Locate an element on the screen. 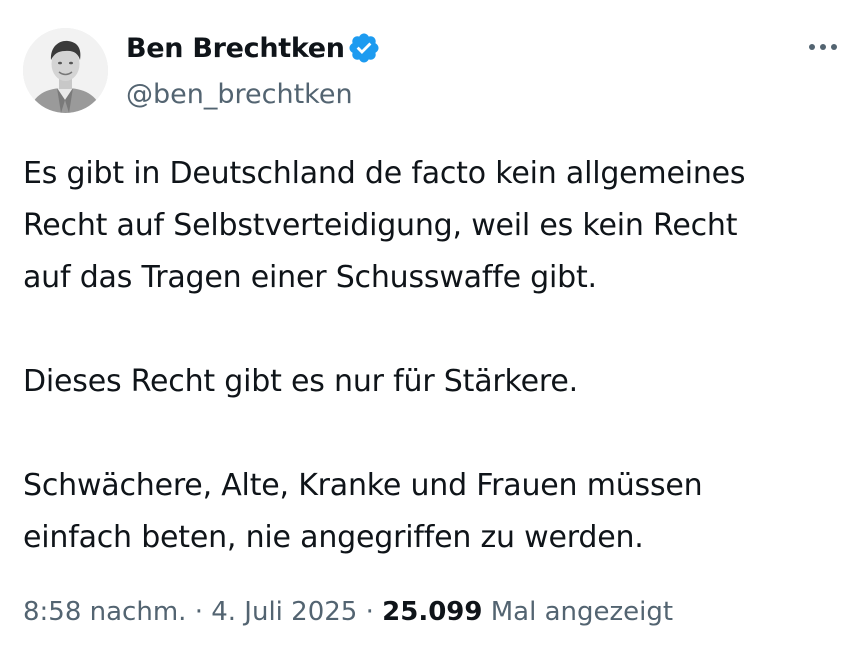  tweet-time: 8:58 nachm. is located at coordinates (104, 612).